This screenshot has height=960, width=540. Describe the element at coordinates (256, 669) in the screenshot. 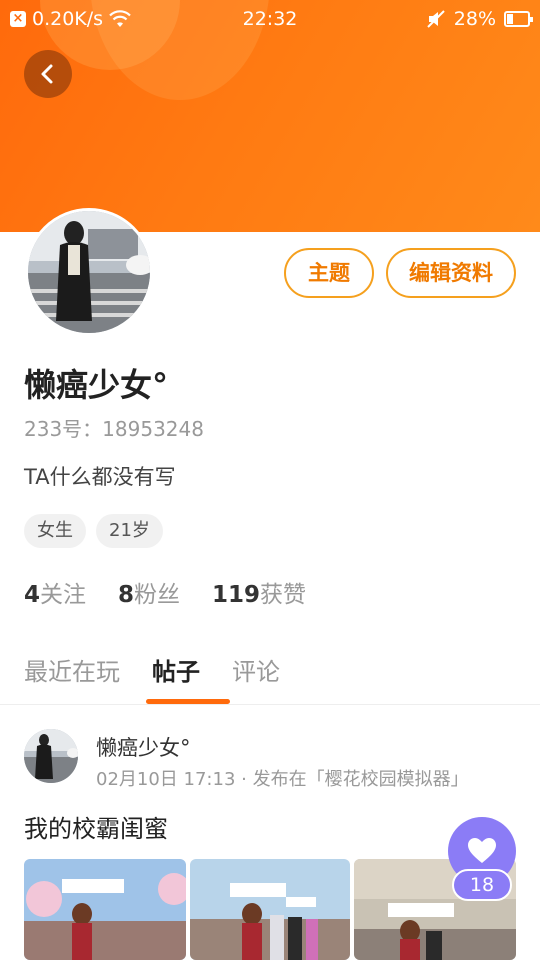

I see `tab-comments: 评论` at that location.